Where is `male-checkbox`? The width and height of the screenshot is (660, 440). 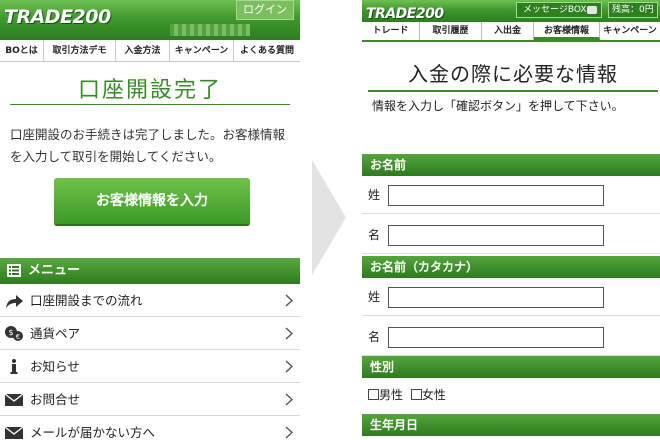
male-checkbox is located at coordinates (373, 394).